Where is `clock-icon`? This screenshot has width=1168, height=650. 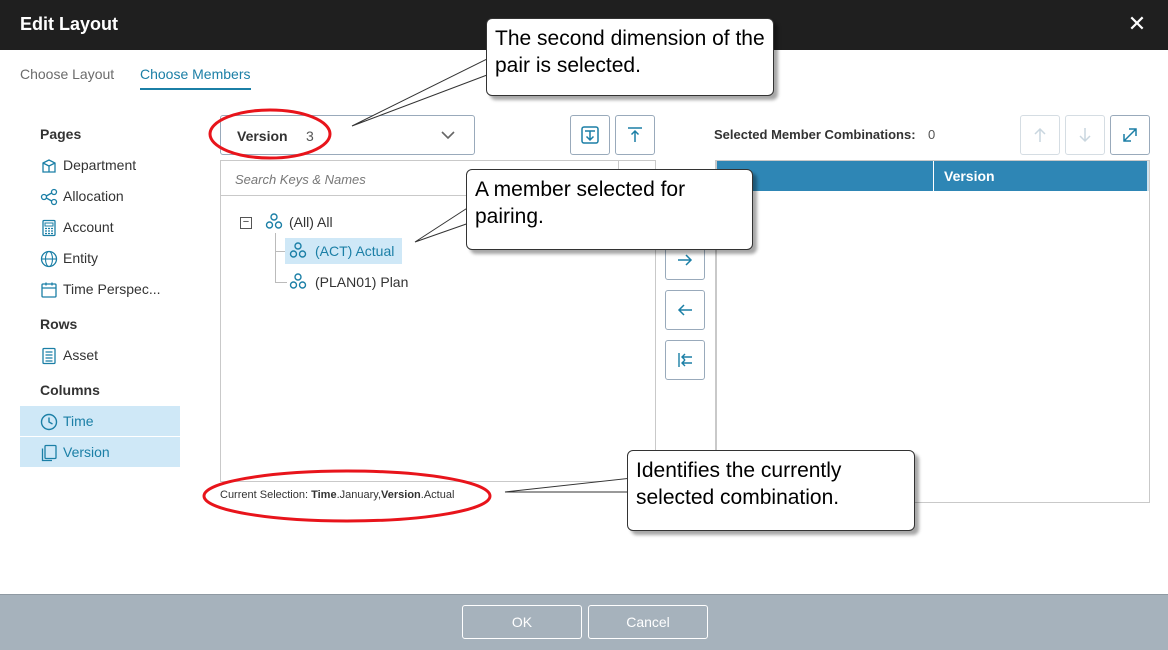 clock-icon is located at coordinates (49, 422).